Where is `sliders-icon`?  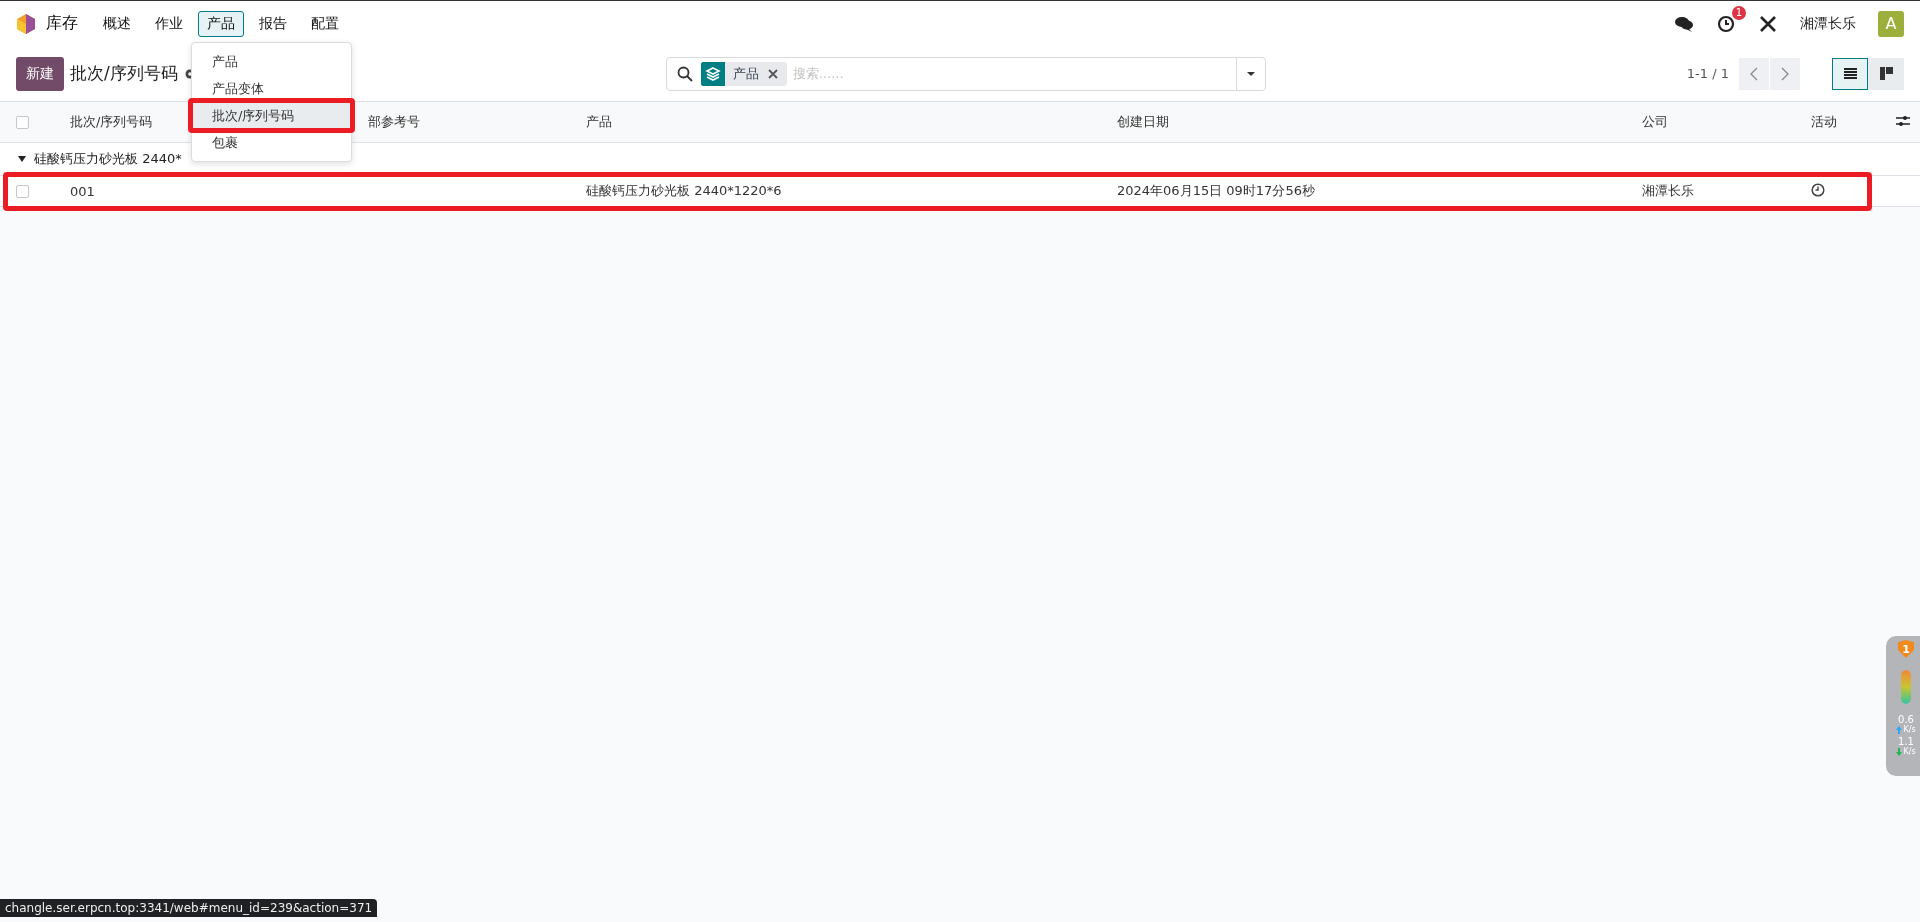
sliders-icon is located at coordinates (1903, 120).